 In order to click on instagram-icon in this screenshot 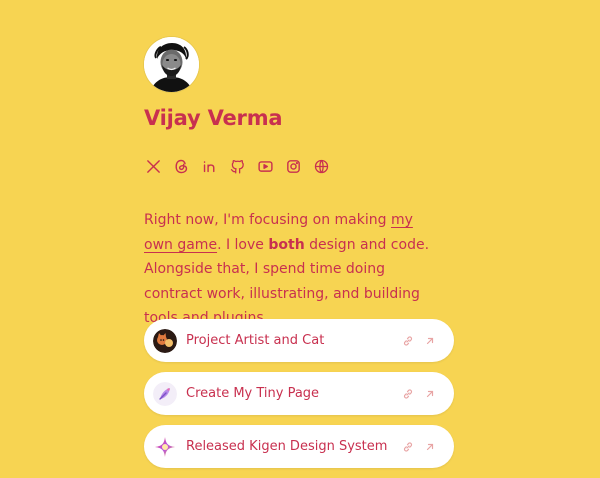, I will do `click(293, 166)`.